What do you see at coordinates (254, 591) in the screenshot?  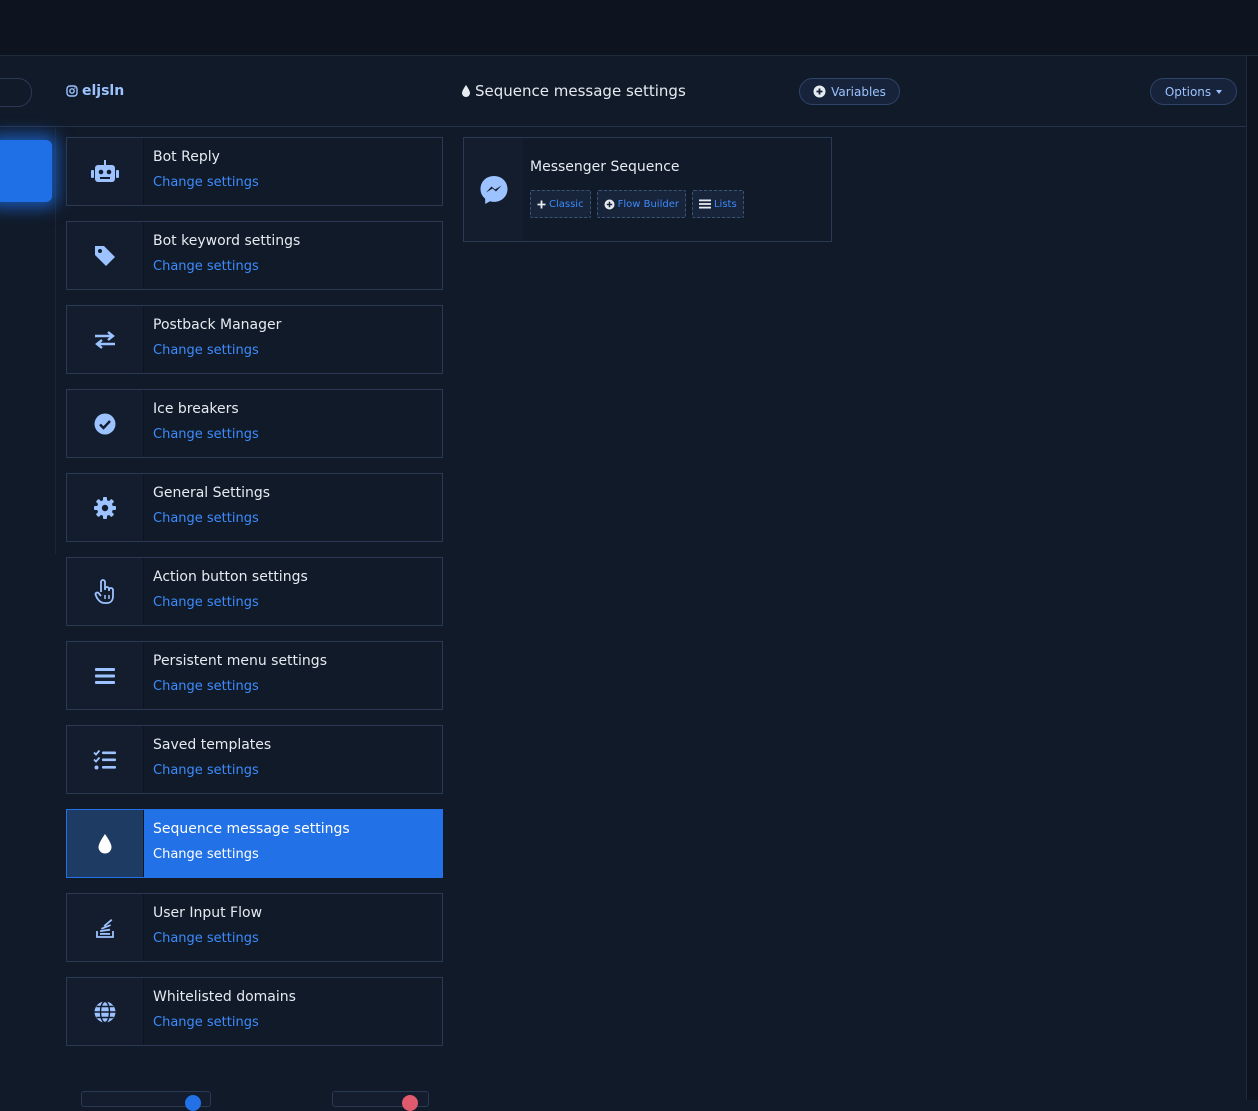 I see `menu-item-action-button-settings: Action button settings Change settings` at bounding box center [254, 591].